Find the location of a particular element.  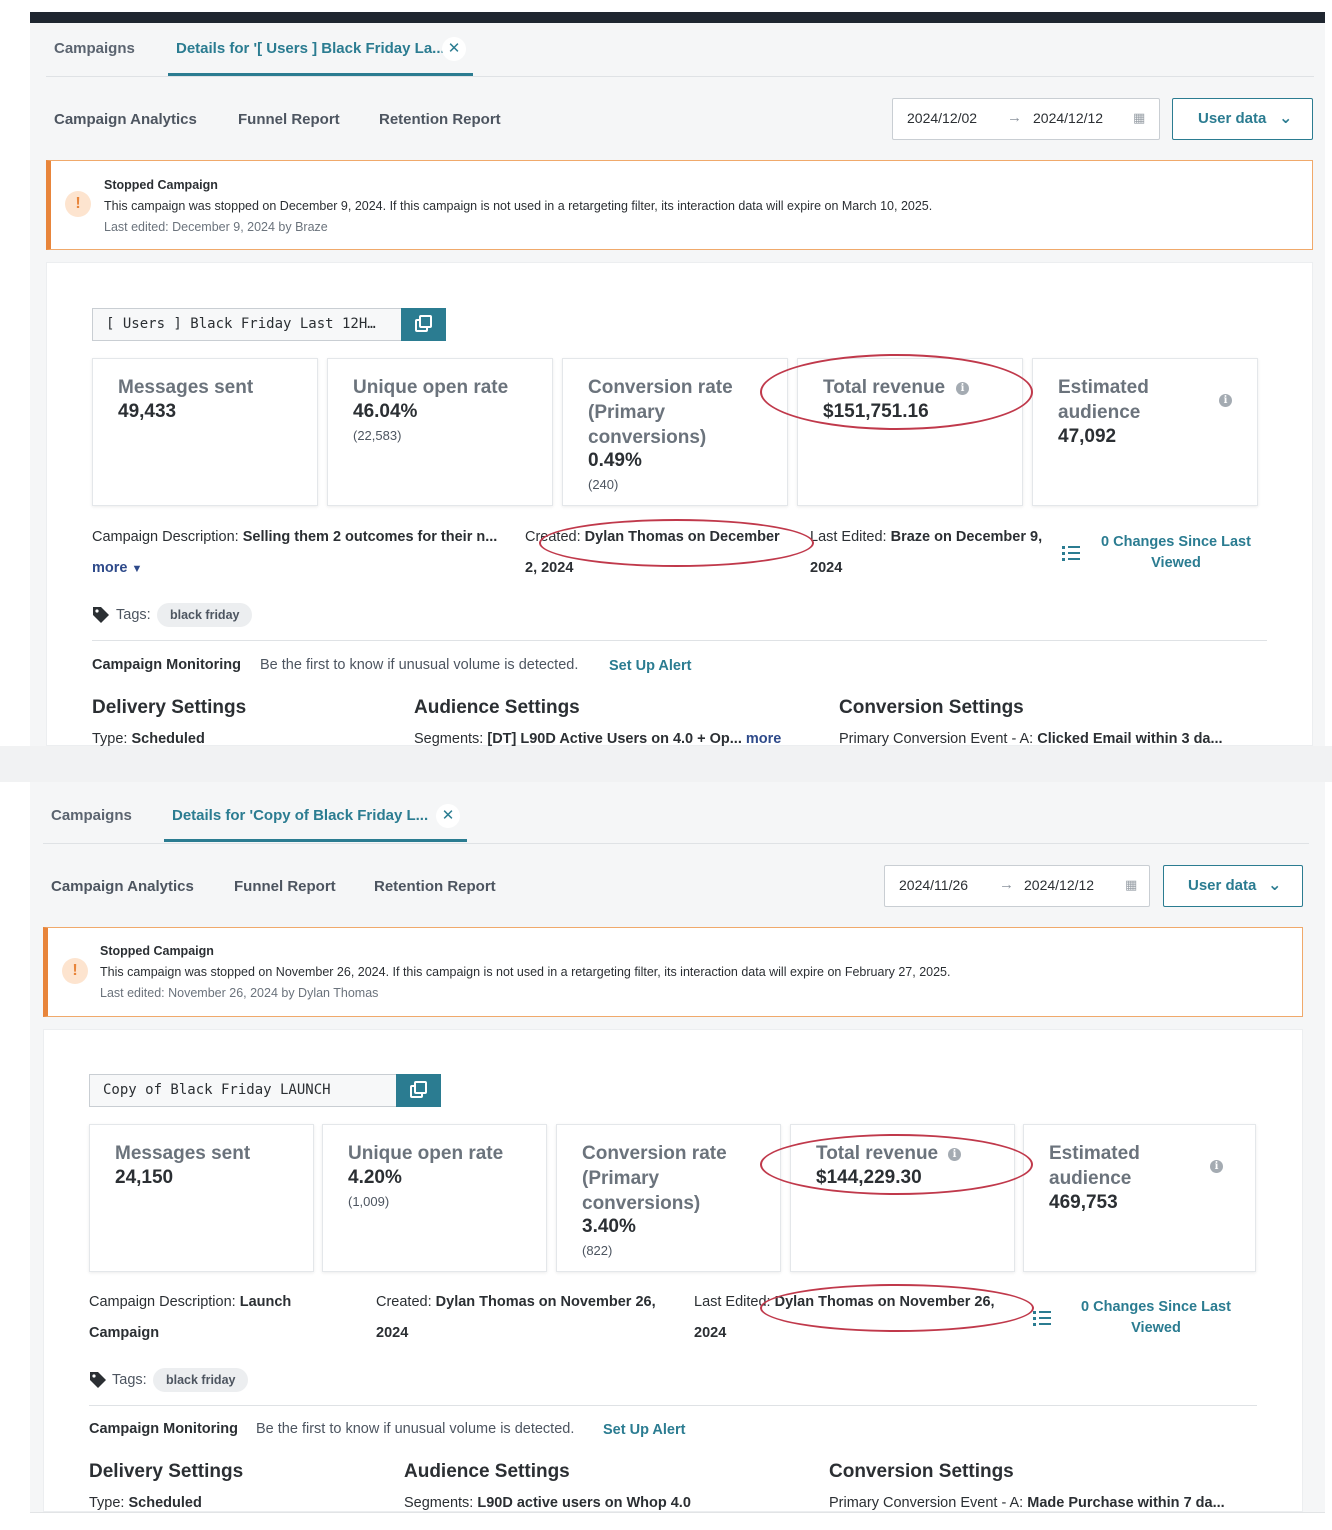

warning-icon: ! is located at coordinates (78, 204).